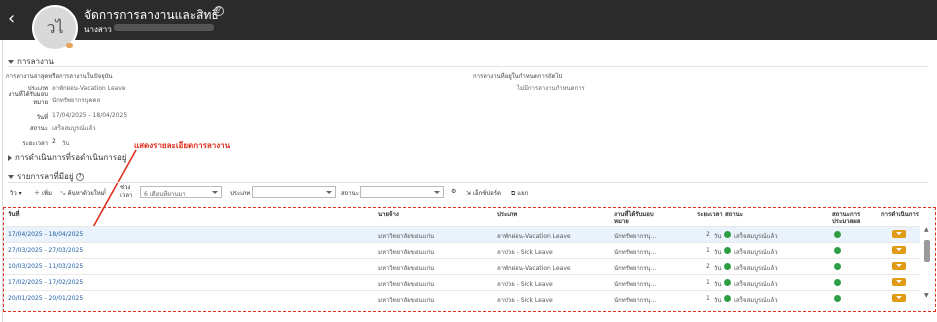  Describe the element at coordinates (13, 214) in the screenshot. I see `col-date: วันที่` at that location.